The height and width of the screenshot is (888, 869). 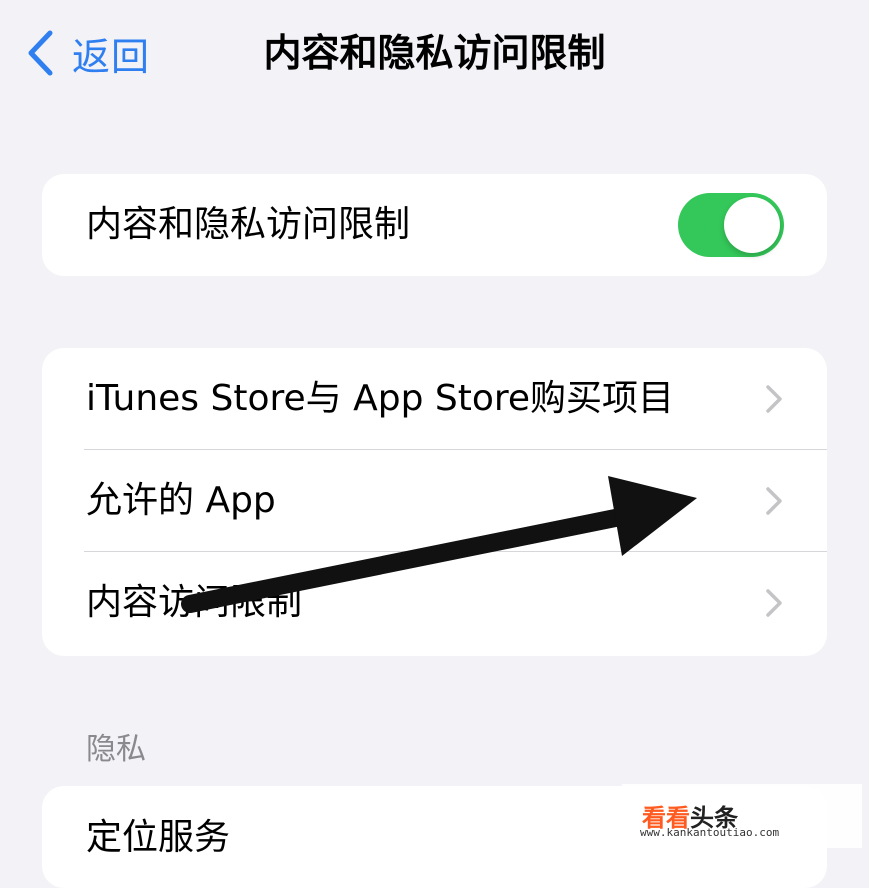 What do you see at coordinates (248, 224) in the screenshot?
I see `main-toggle-label: 内容和隐私访问限制` at bounding box center [248, 224].